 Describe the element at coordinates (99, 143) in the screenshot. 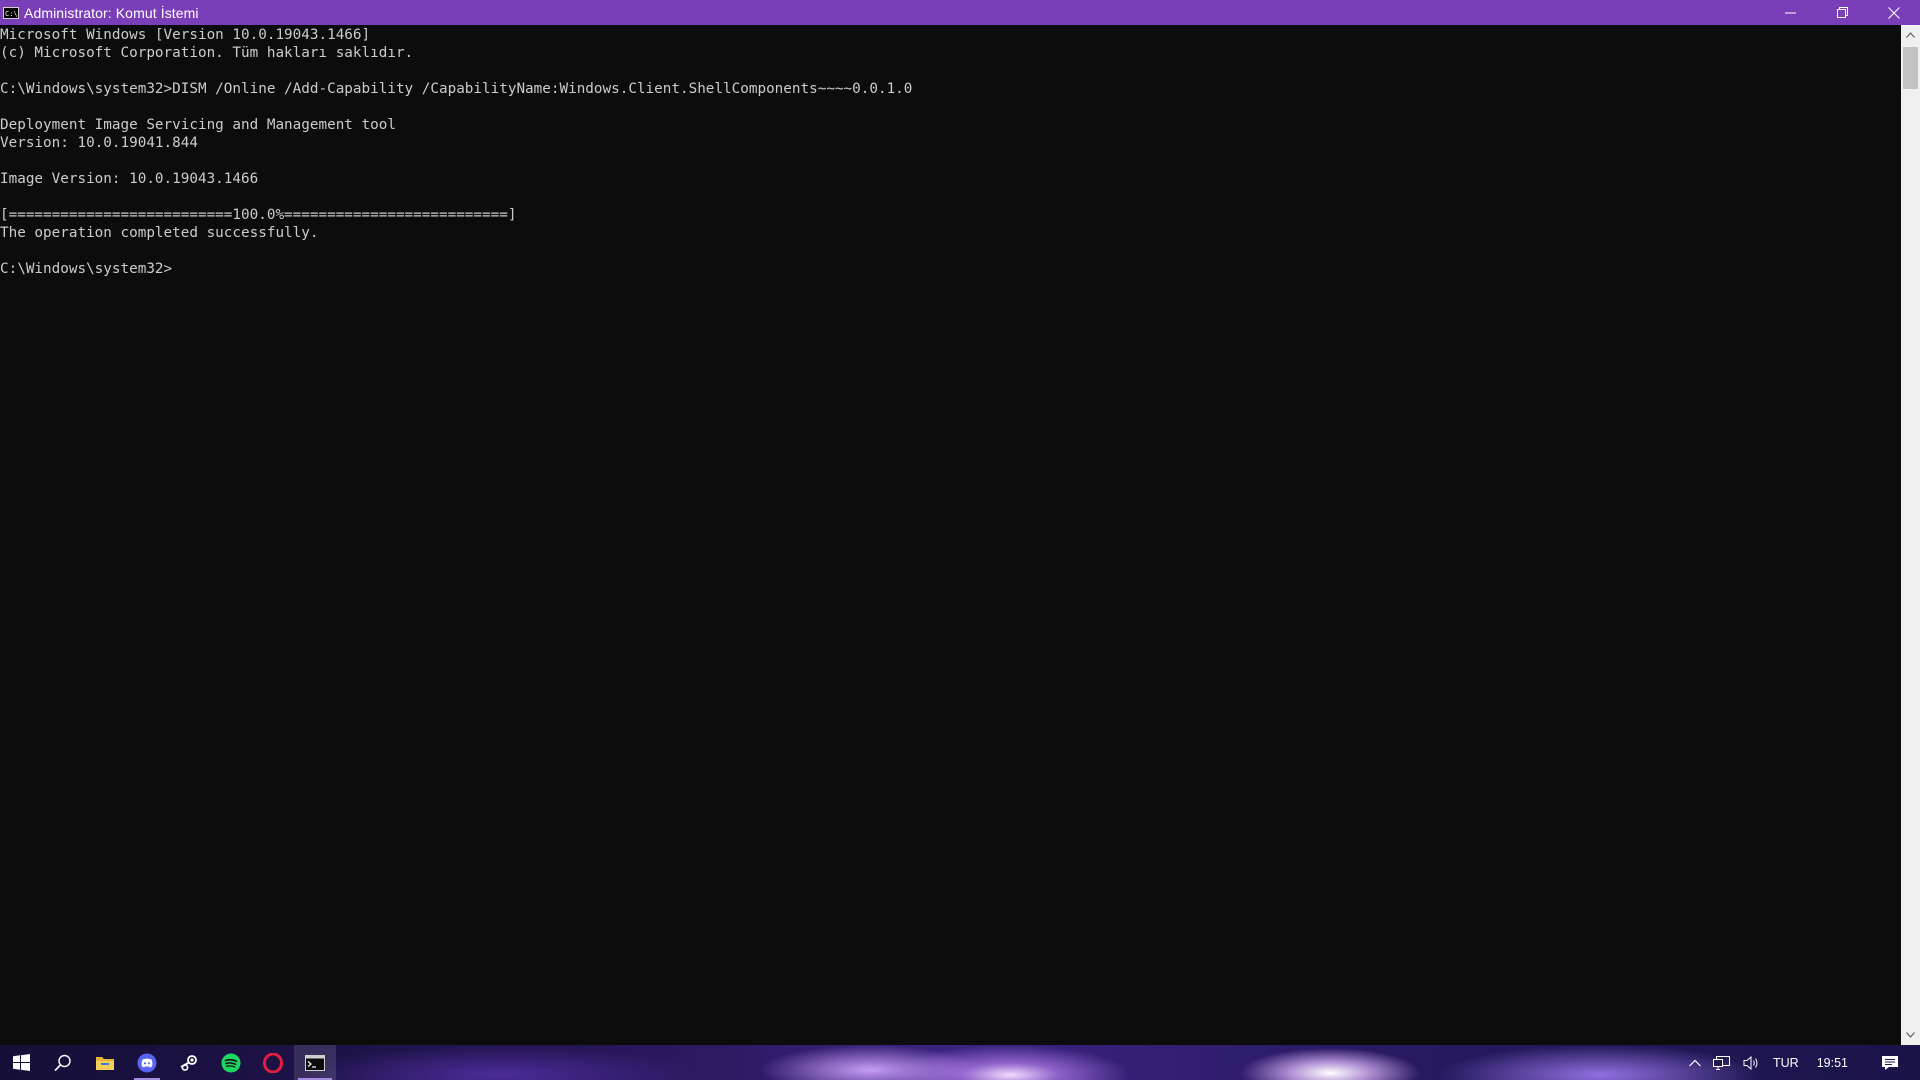

I see `console-line: Version: 10.0.19041.844` at that location.